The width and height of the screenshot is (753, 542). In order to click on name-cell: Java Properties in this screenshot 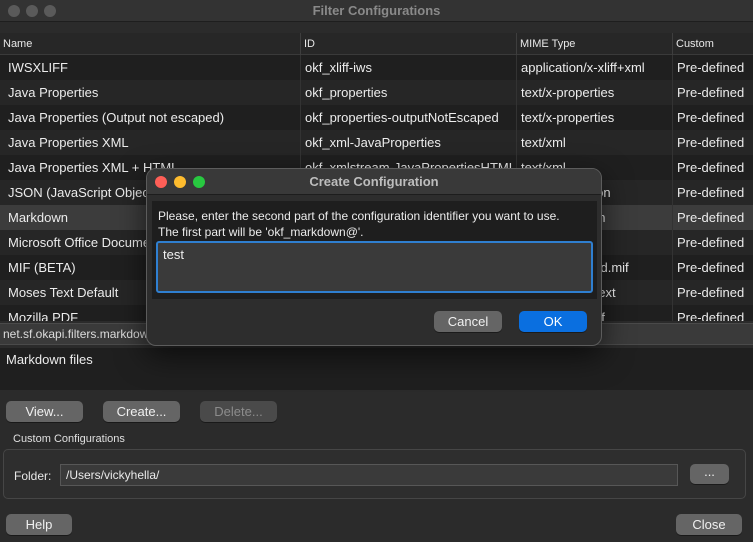, I will do `click(53, 92)`.